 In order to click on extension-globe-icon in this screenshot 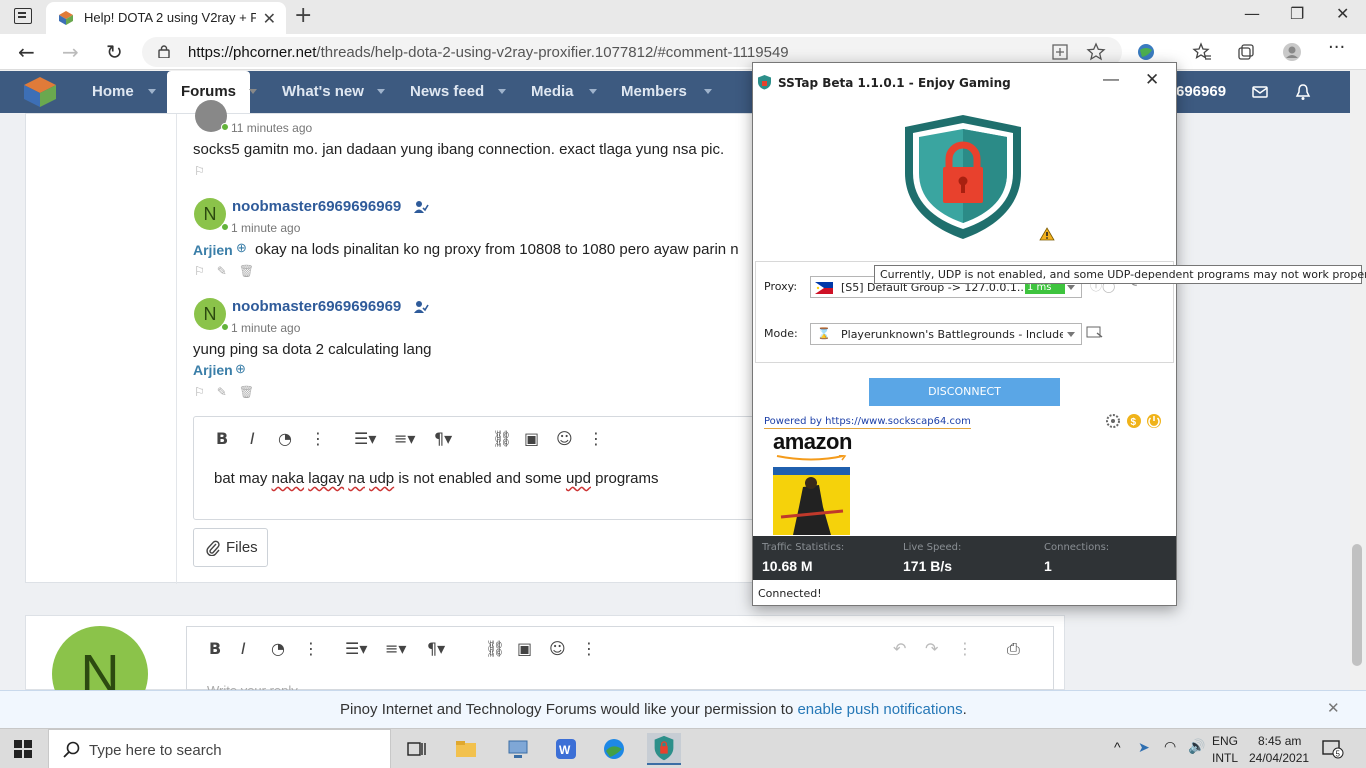, I will do `click(1146, 52)`.